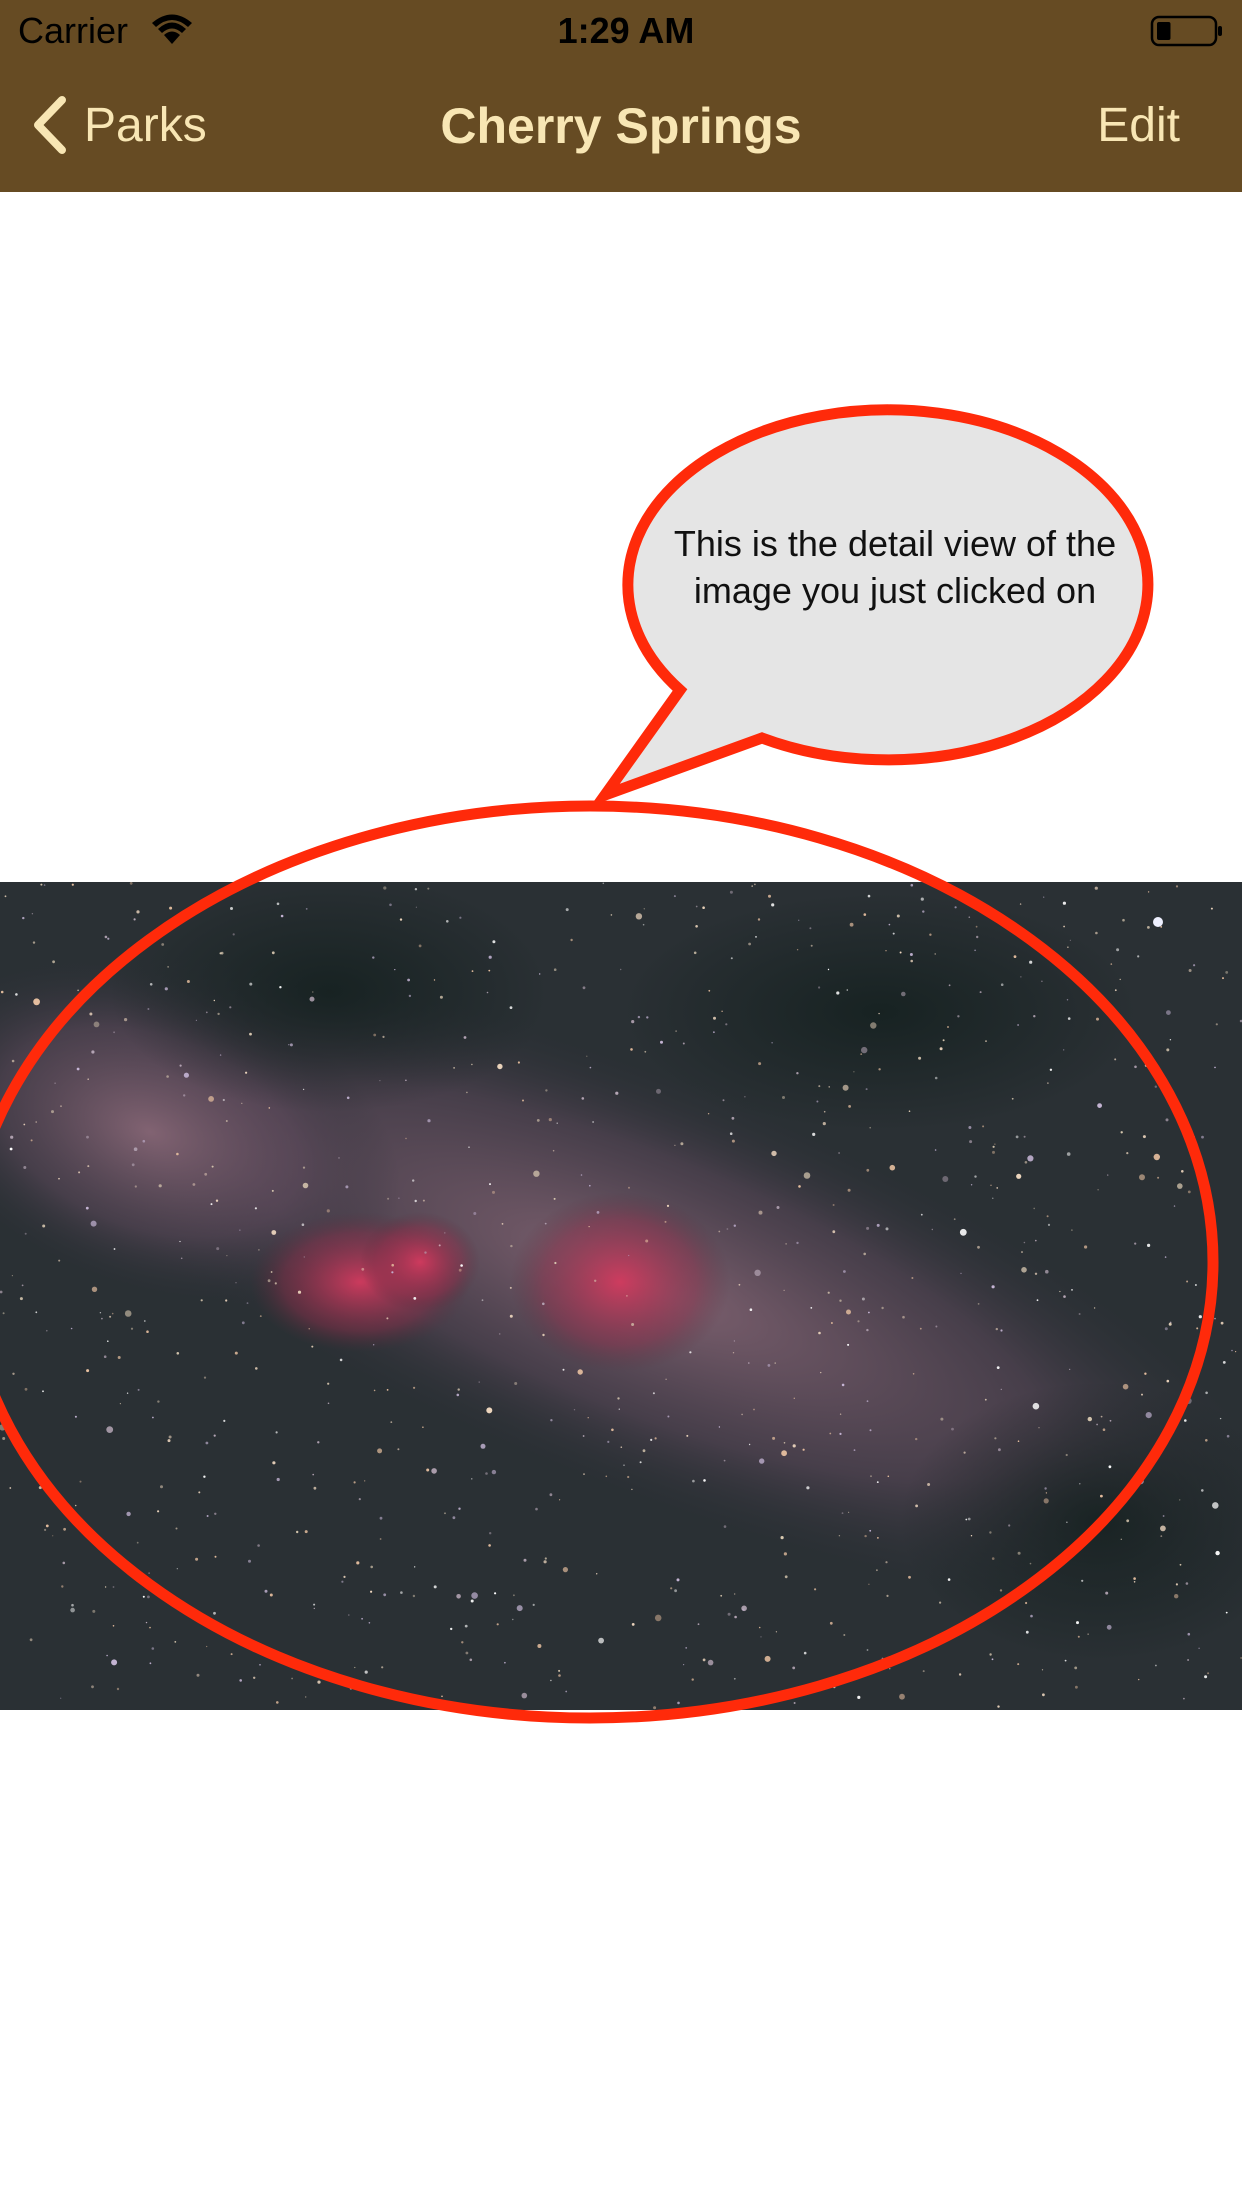  I want to click on back-button: Parks, so click(118, 125).